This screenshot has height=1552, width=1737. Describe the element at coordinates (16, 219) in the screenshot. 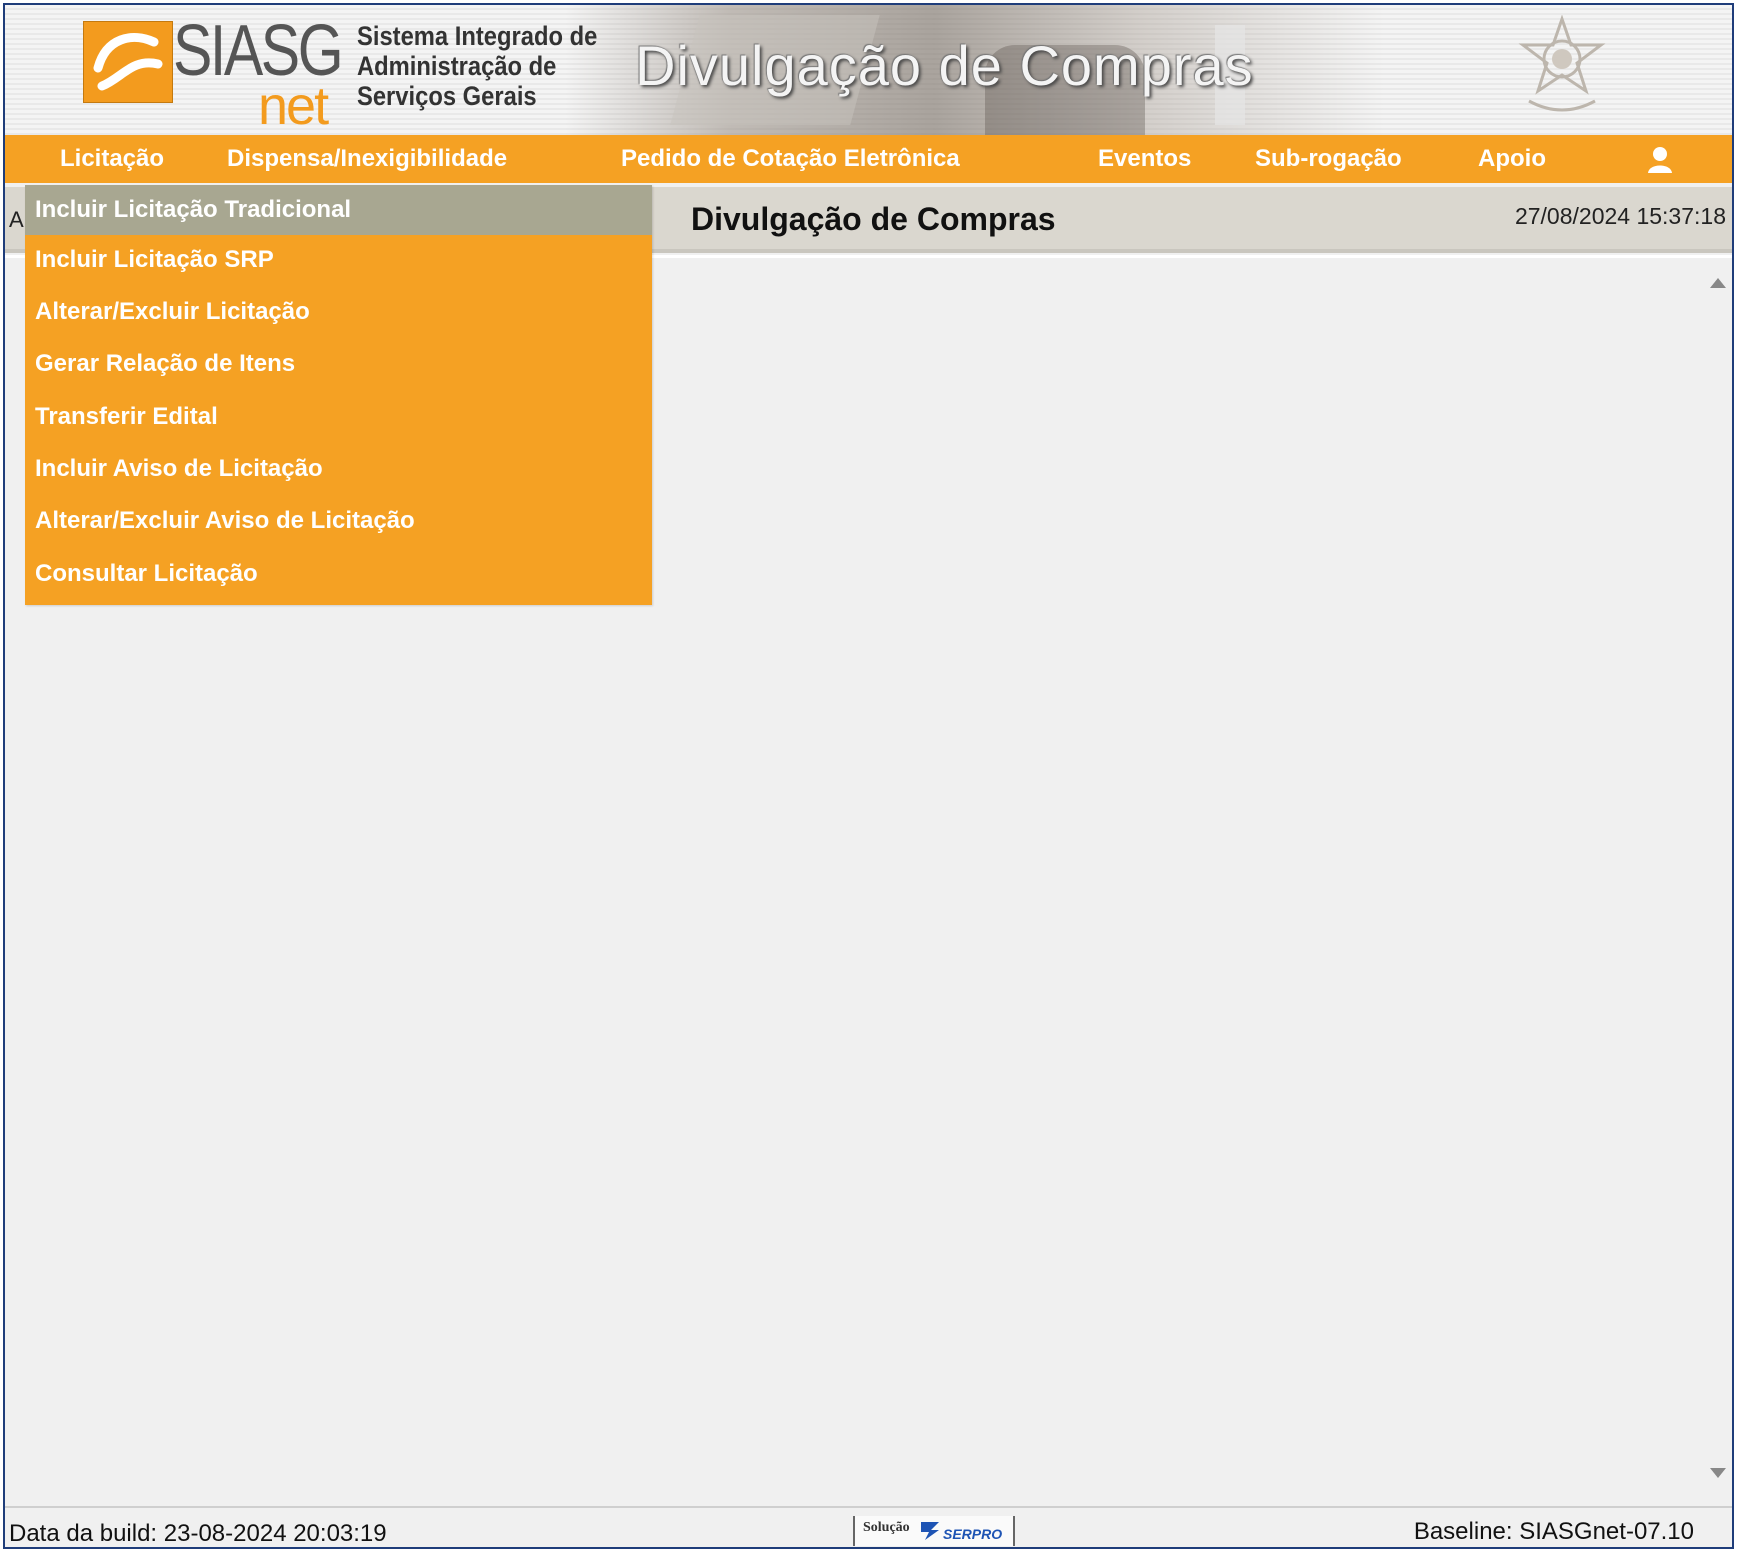

I see `breadcrumb-fragment: A` at that location.